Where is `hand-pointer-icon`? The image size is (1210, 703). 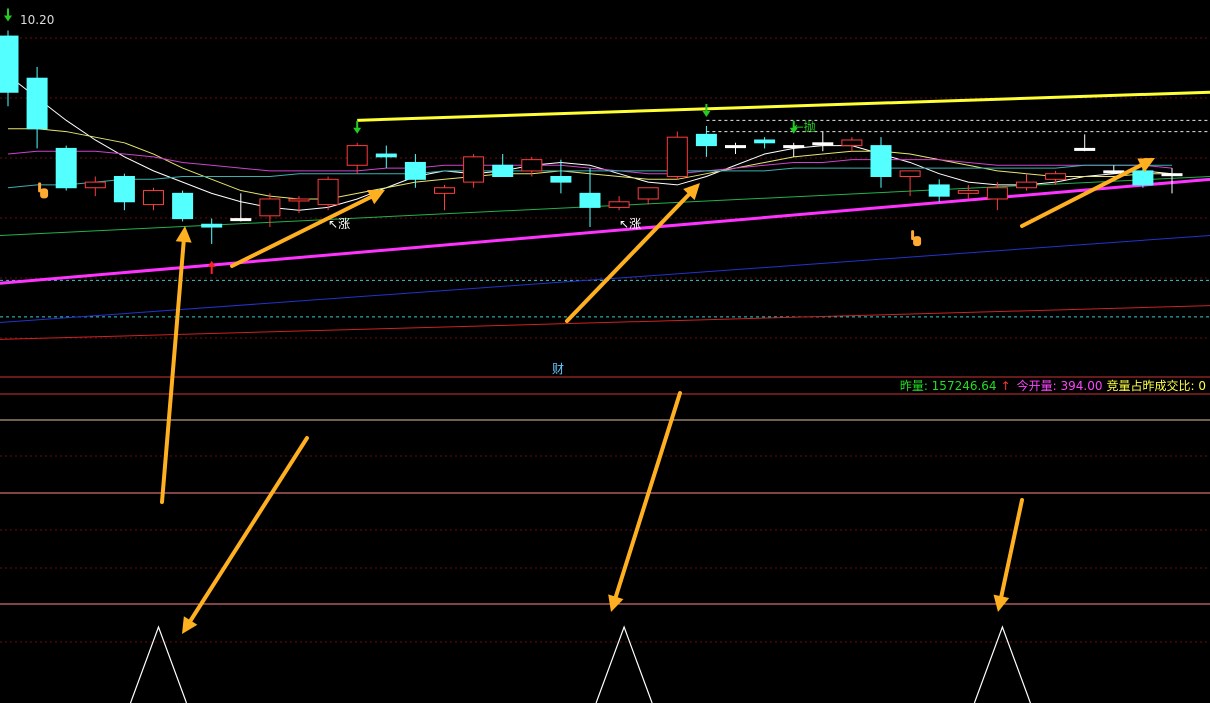 hand-pointer-icon is located at coordinates (916, 238).